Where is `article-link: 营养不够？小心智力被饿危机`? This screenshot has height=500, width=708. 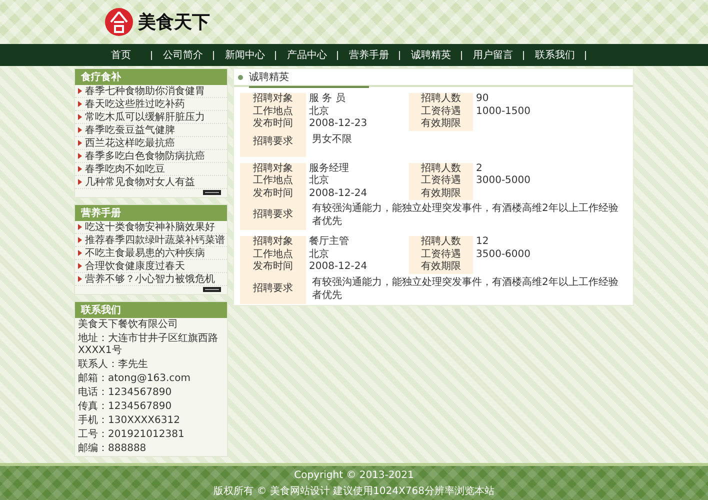 article-link: 营养不够？小心智力被饿危机 is located at coordinates (151, 279).